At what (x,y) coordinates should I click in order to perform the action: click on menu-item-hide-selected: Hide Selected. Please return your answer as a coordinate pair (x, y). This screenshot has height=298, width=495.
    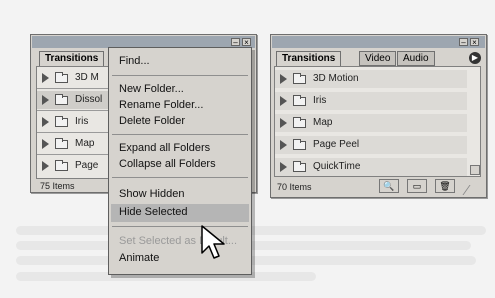
    Looking at the image, I should click on (153, 212).